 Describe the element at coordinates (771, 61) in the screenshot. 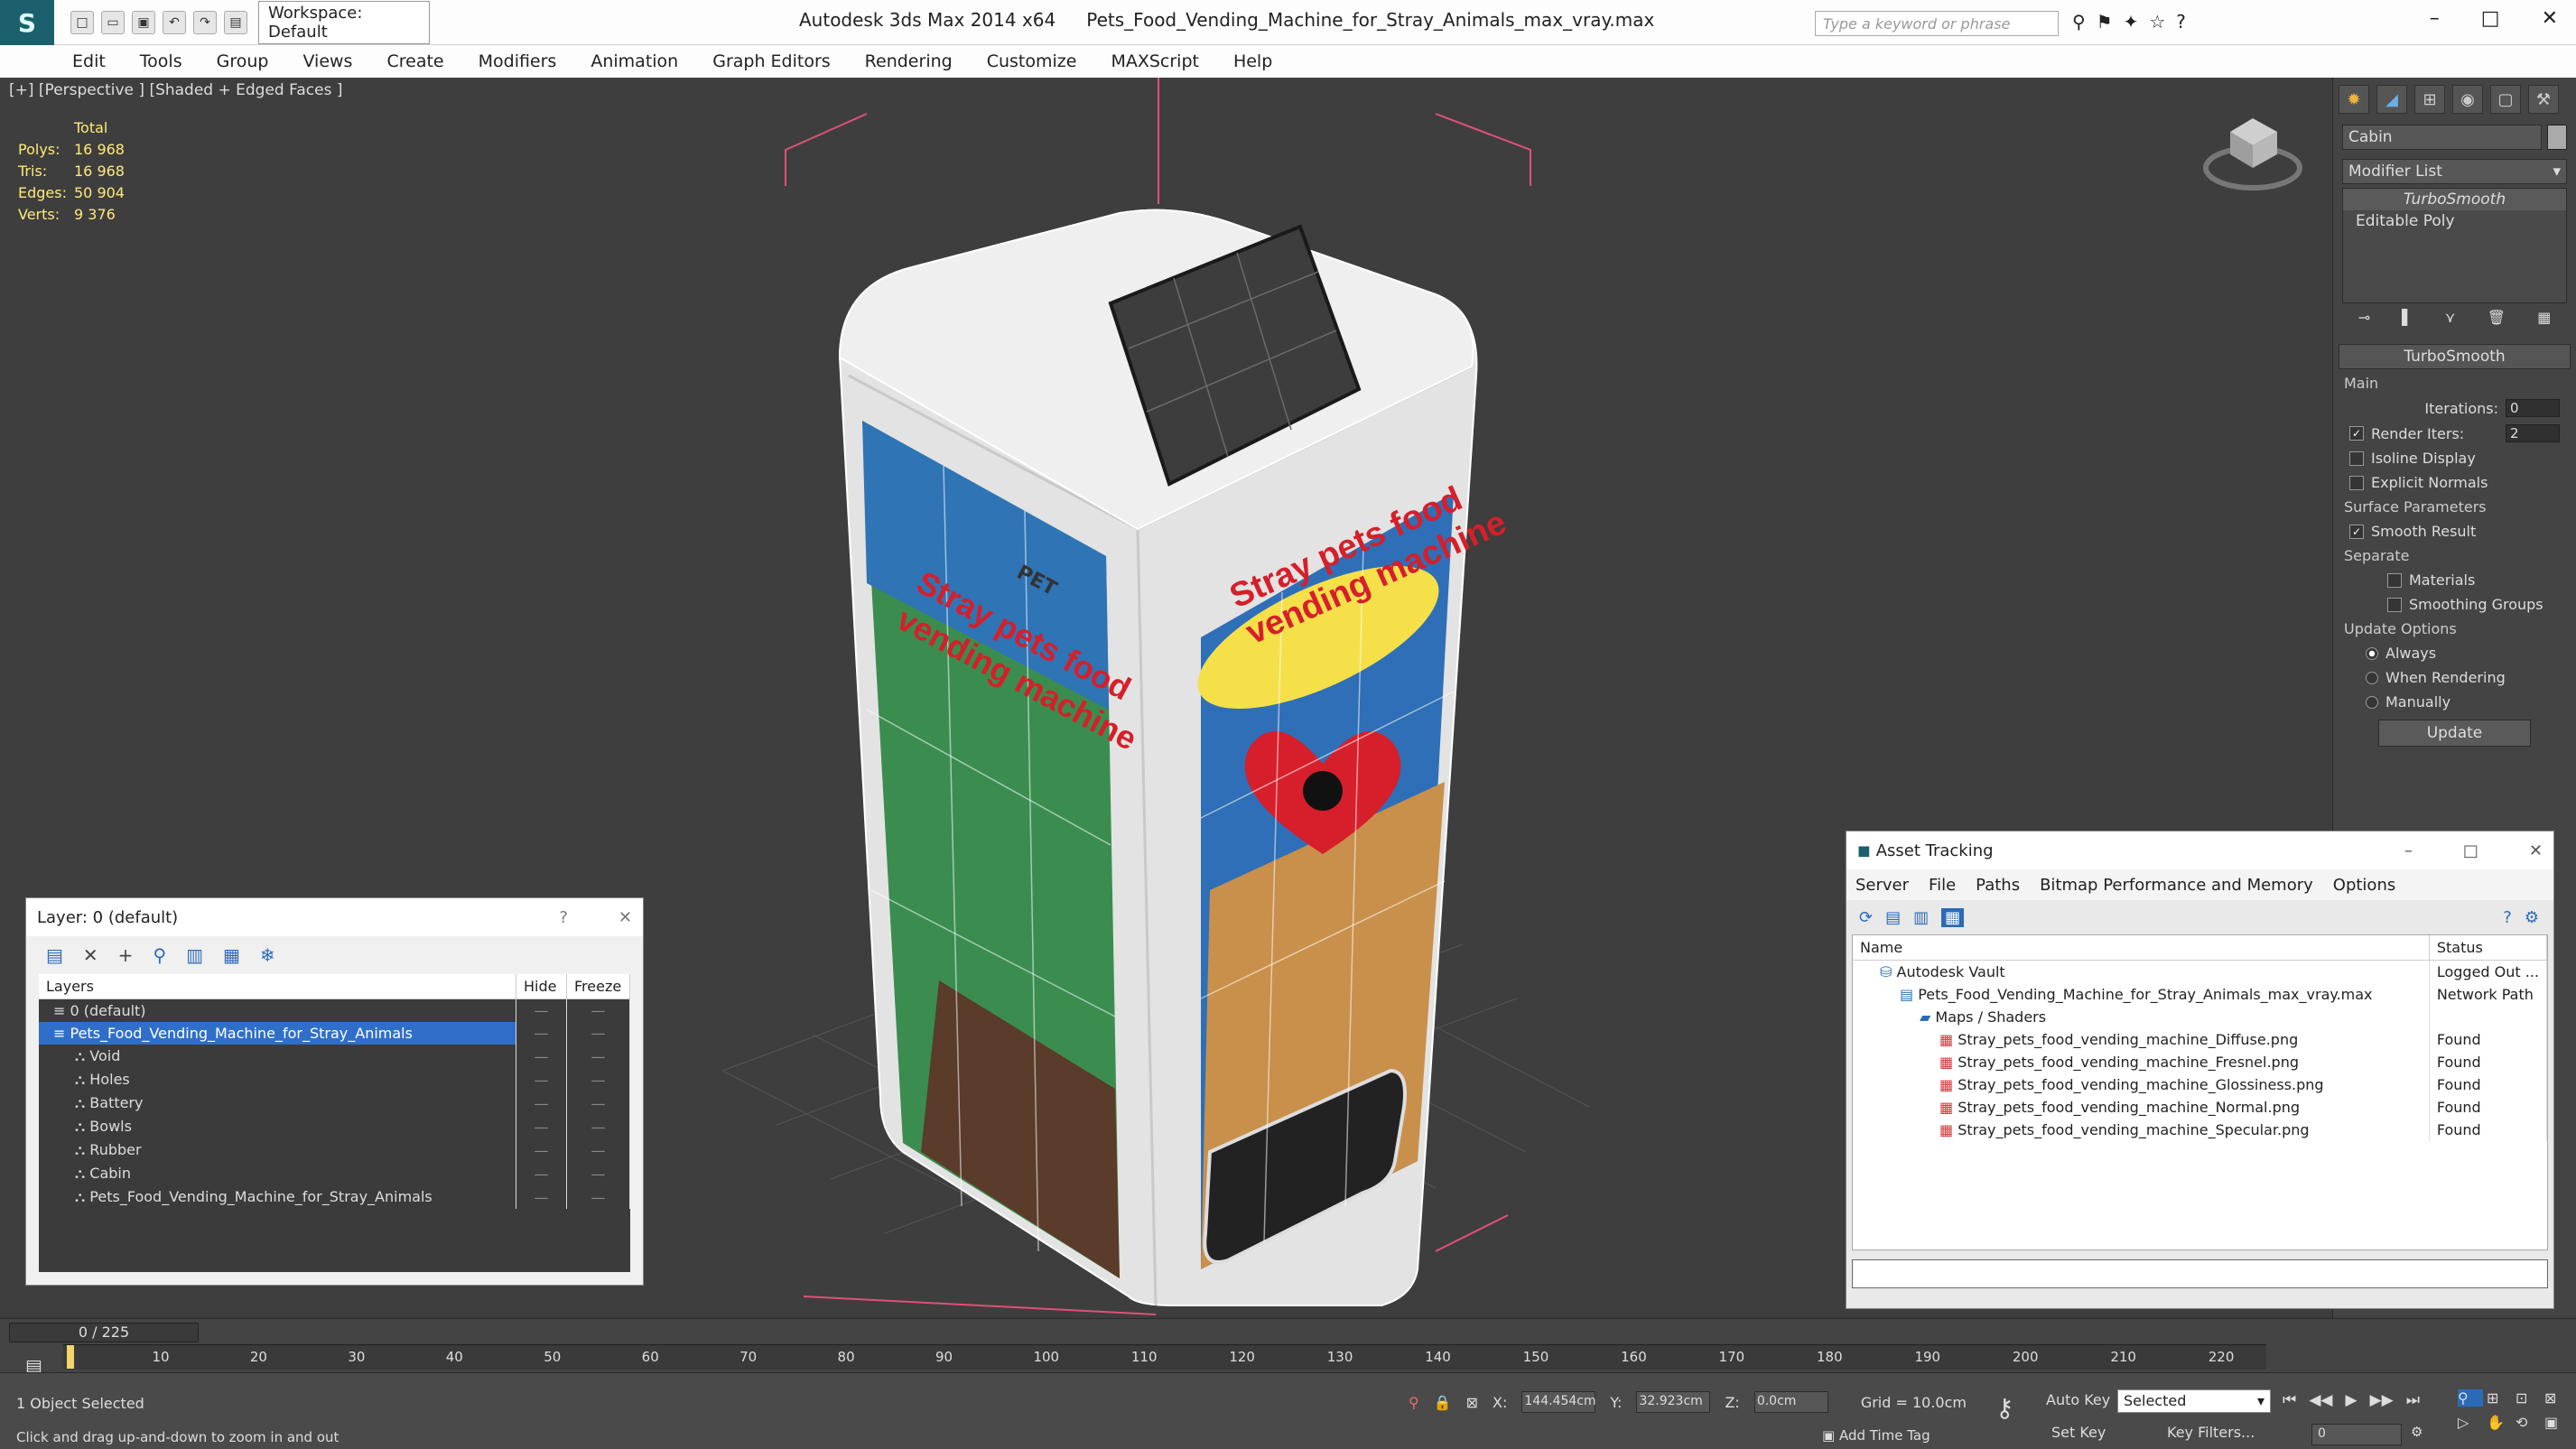

I see `menu-graph-editors: Graph Editors` at that location.